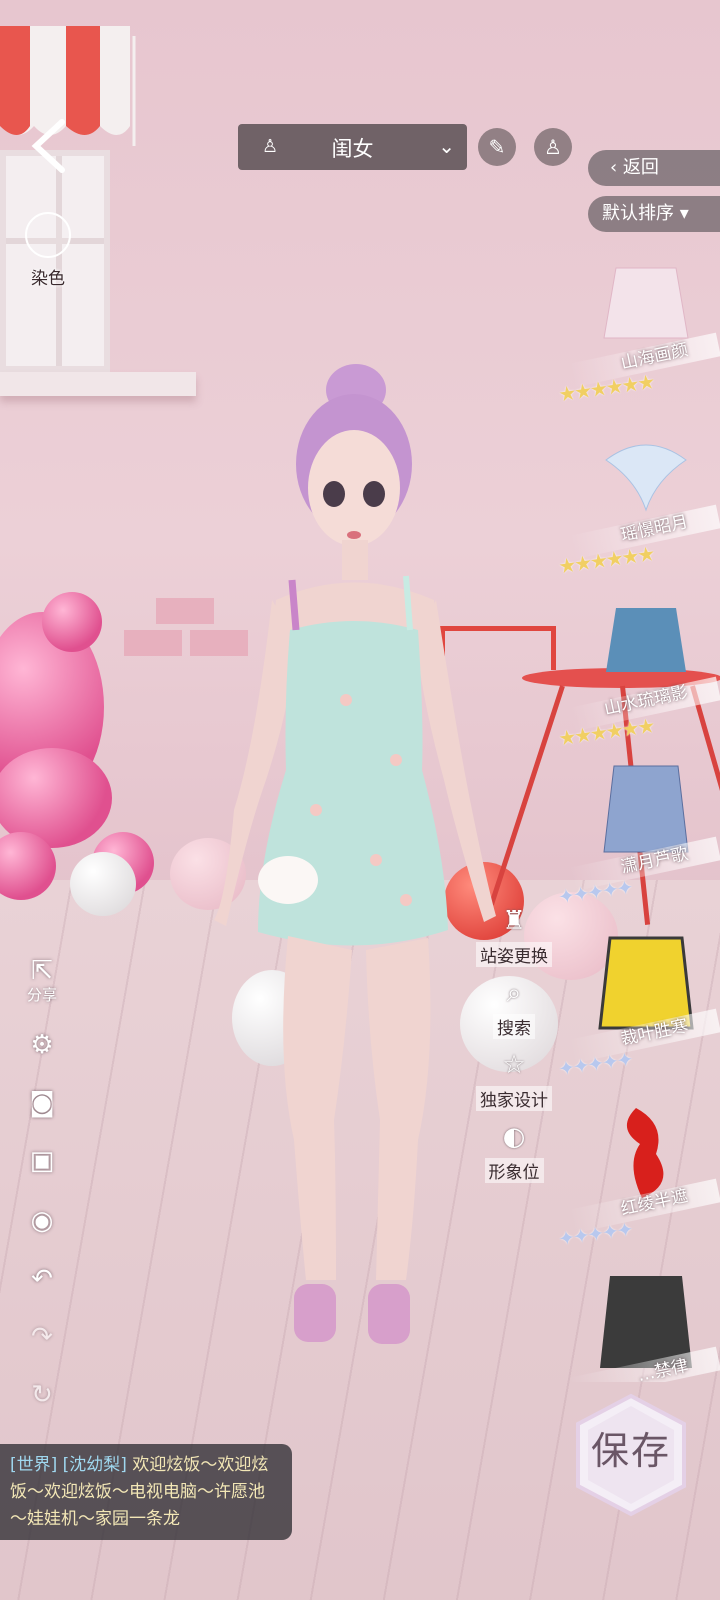 The image size is (720, 1600). I want to click on save-button: 保存, so click(631, 1455).